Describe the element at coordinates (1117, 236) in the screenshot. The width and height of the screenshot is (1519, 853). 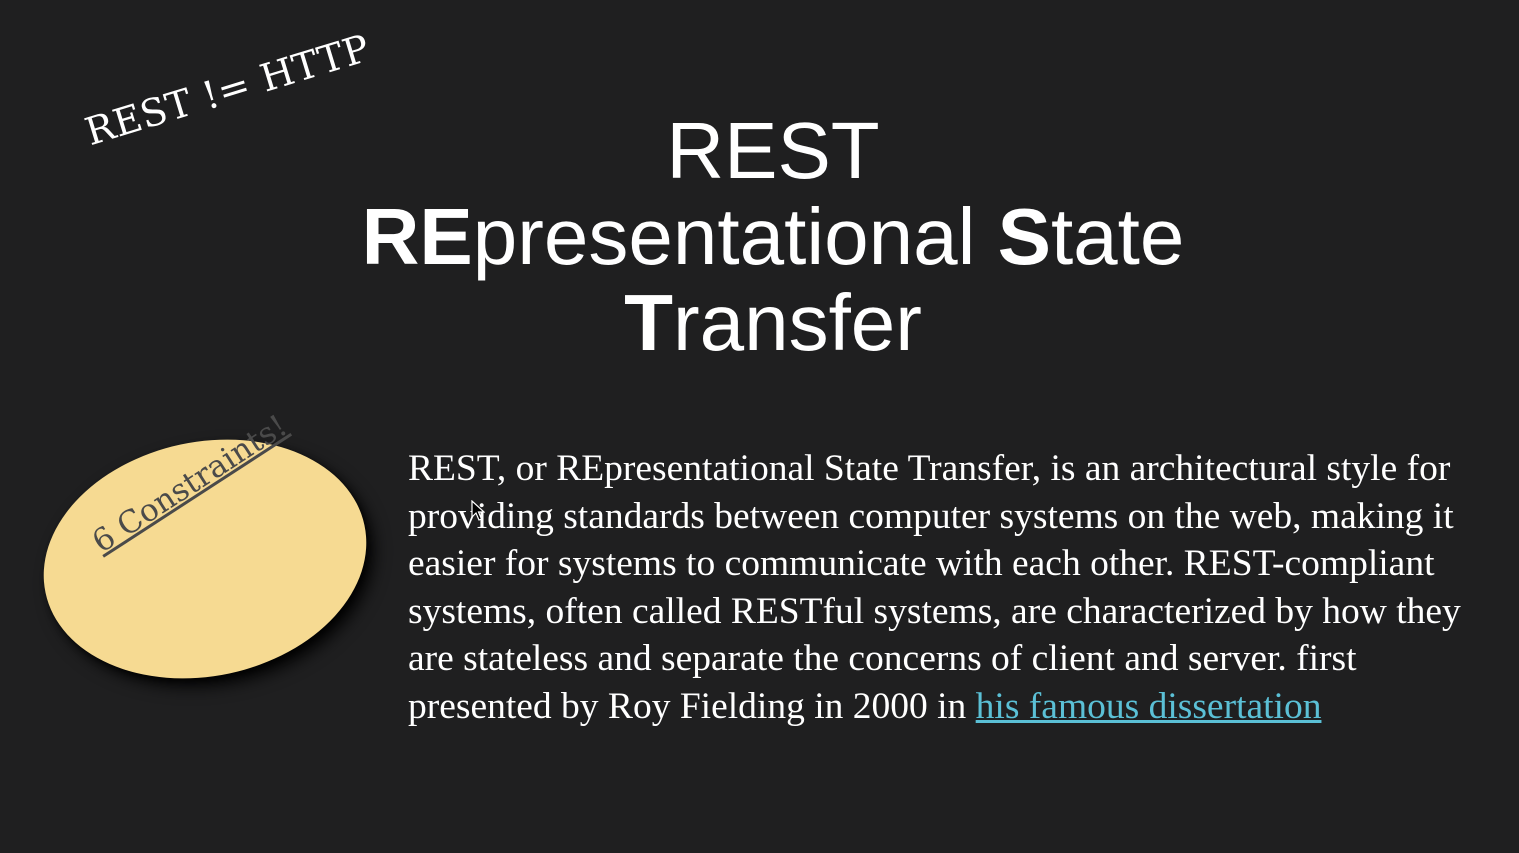
I see `title-tate: tate` at that location.